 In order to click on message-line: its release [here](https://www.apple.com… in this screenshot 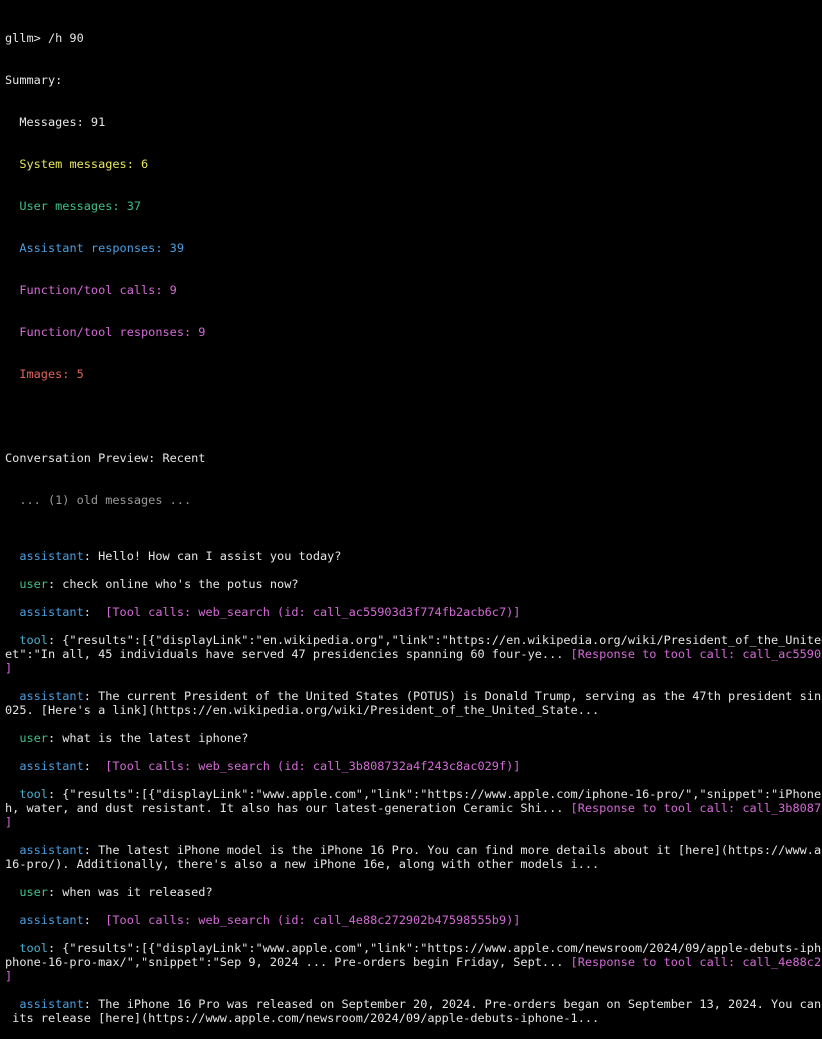, I will do `click(413, 1018)`.